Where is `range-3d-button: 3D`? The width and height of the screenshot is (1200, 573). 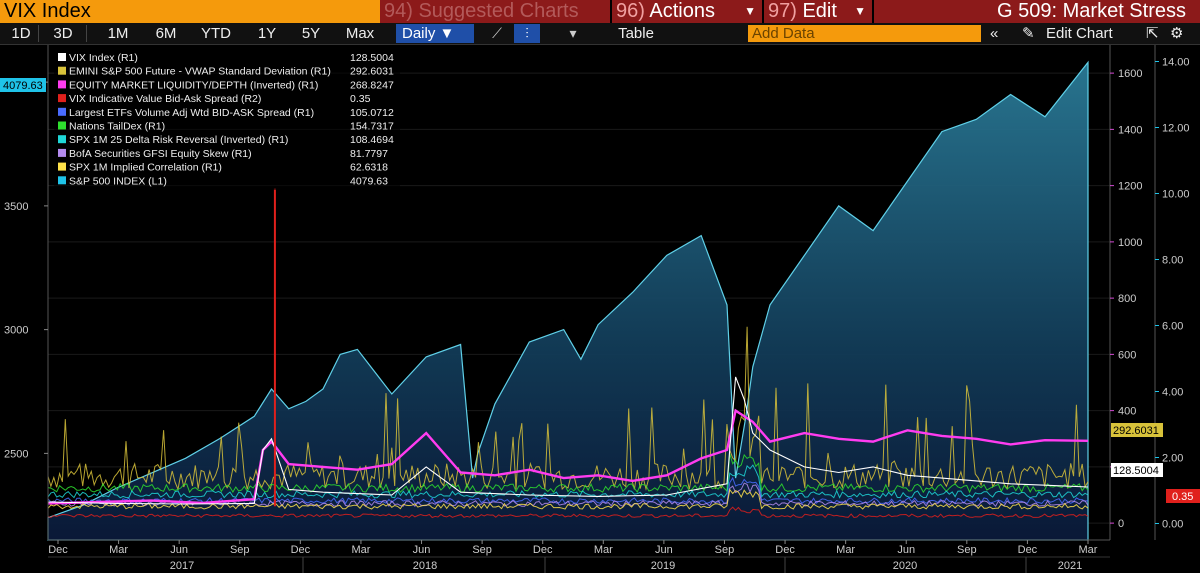 range-3d-button: 3D is located at coordinates (63, 33).